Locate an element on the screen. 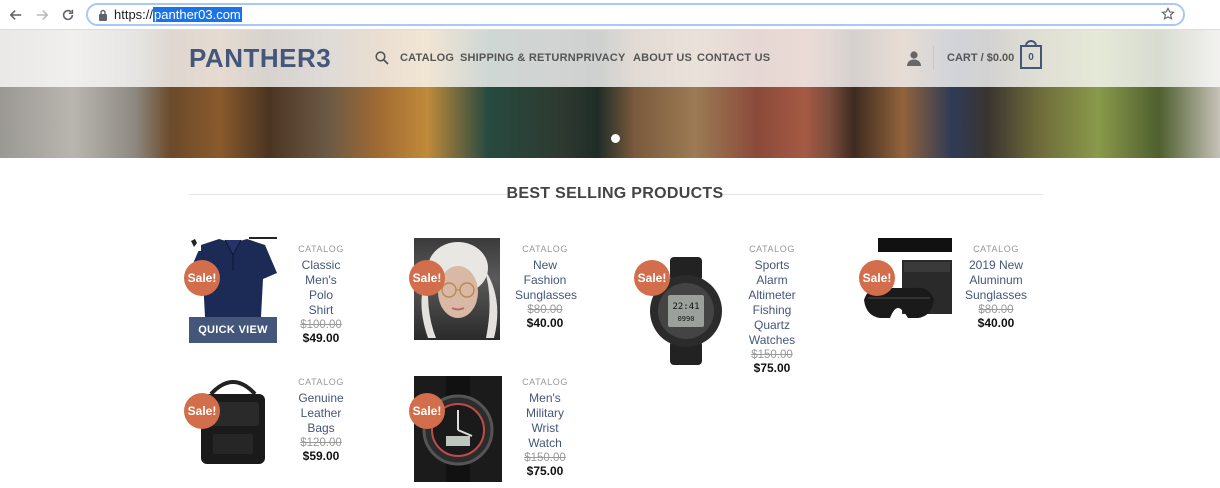  product-image is located at coordinates (458, 429).